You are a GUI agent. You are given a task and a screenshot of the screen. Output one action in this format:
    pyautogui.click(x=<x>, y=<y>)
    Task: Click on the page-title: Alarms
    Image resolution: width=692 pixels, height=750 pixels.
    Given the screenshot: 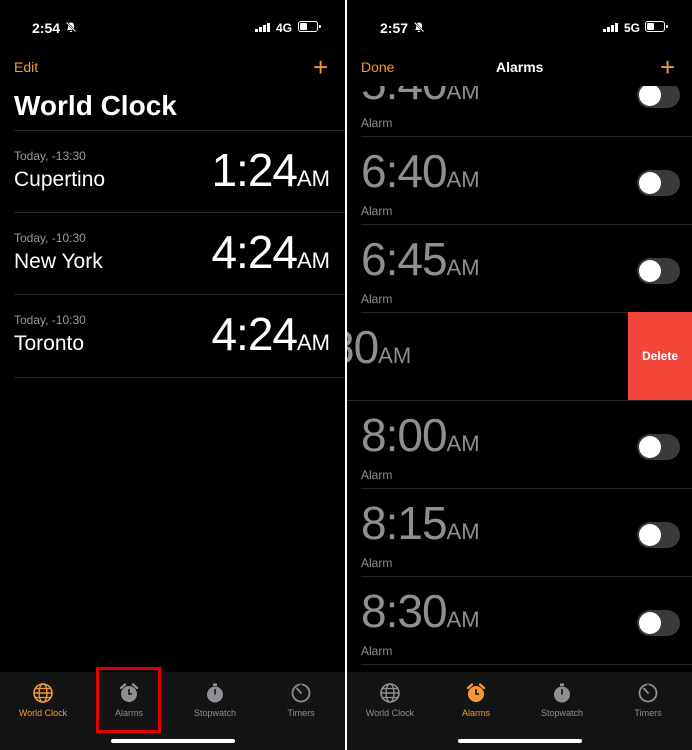 What is the action you would take?
    pyautogui.click(x=520, y=67)
    